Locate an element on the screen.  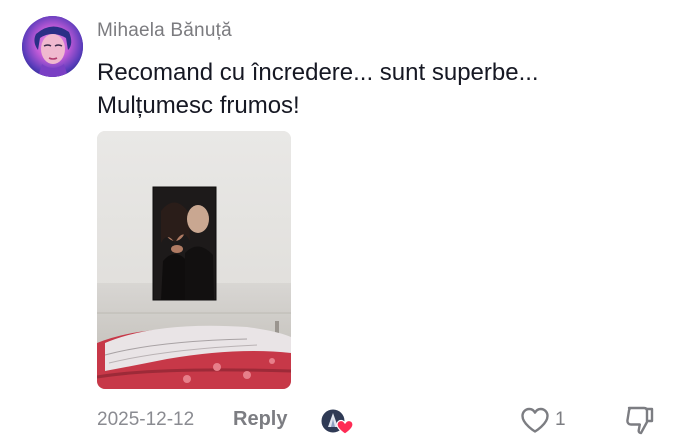
thumbs-down-icon is located at coordinates (639, 420).